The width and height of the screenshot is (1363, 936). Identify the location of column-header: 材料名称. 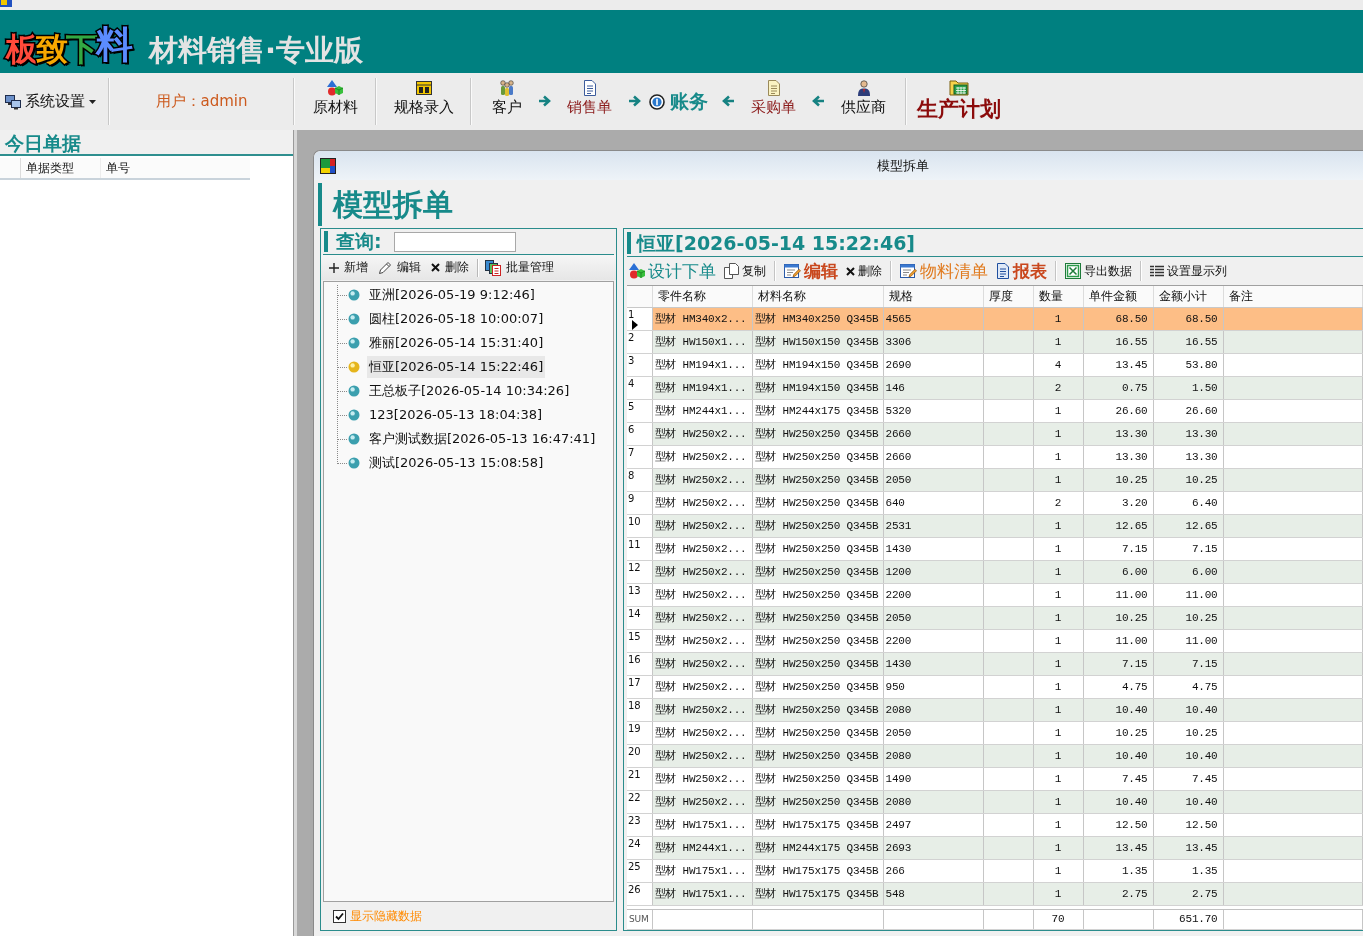
(817, 296).